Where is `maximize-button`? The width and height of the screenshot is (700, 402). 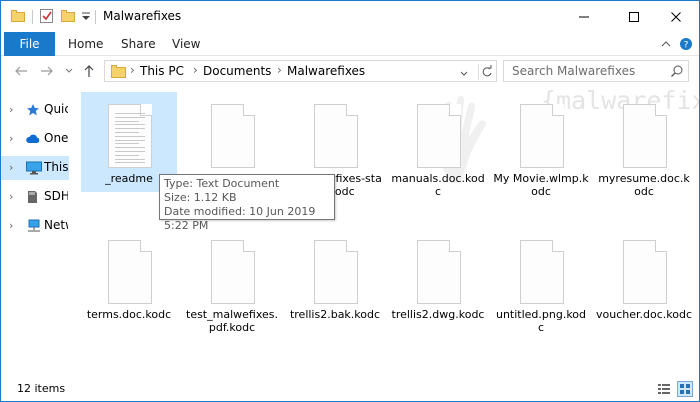
maximize-button is located at coordinates (634, 16).